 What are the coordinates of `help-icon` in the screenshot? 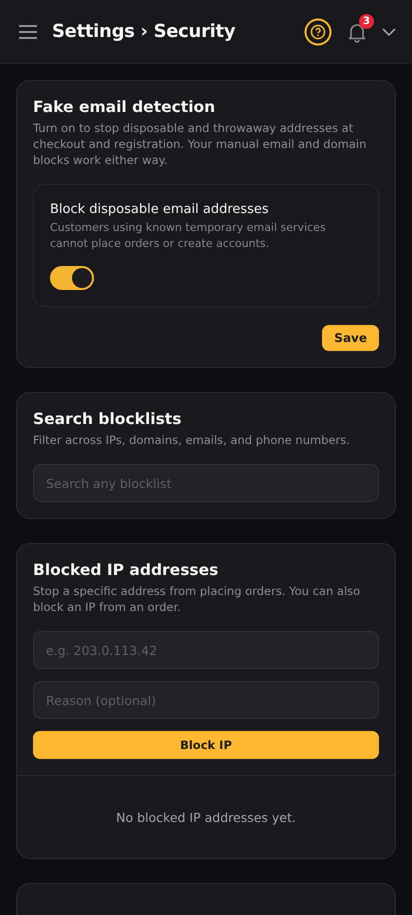 It's located at (318, 32).